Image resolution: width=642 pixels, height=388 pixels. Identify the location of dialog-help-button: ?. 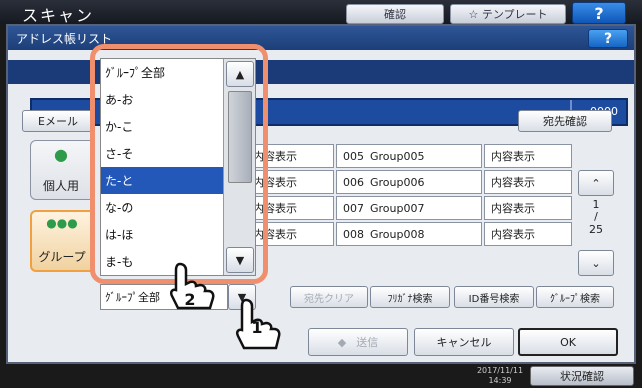
(608, 38).